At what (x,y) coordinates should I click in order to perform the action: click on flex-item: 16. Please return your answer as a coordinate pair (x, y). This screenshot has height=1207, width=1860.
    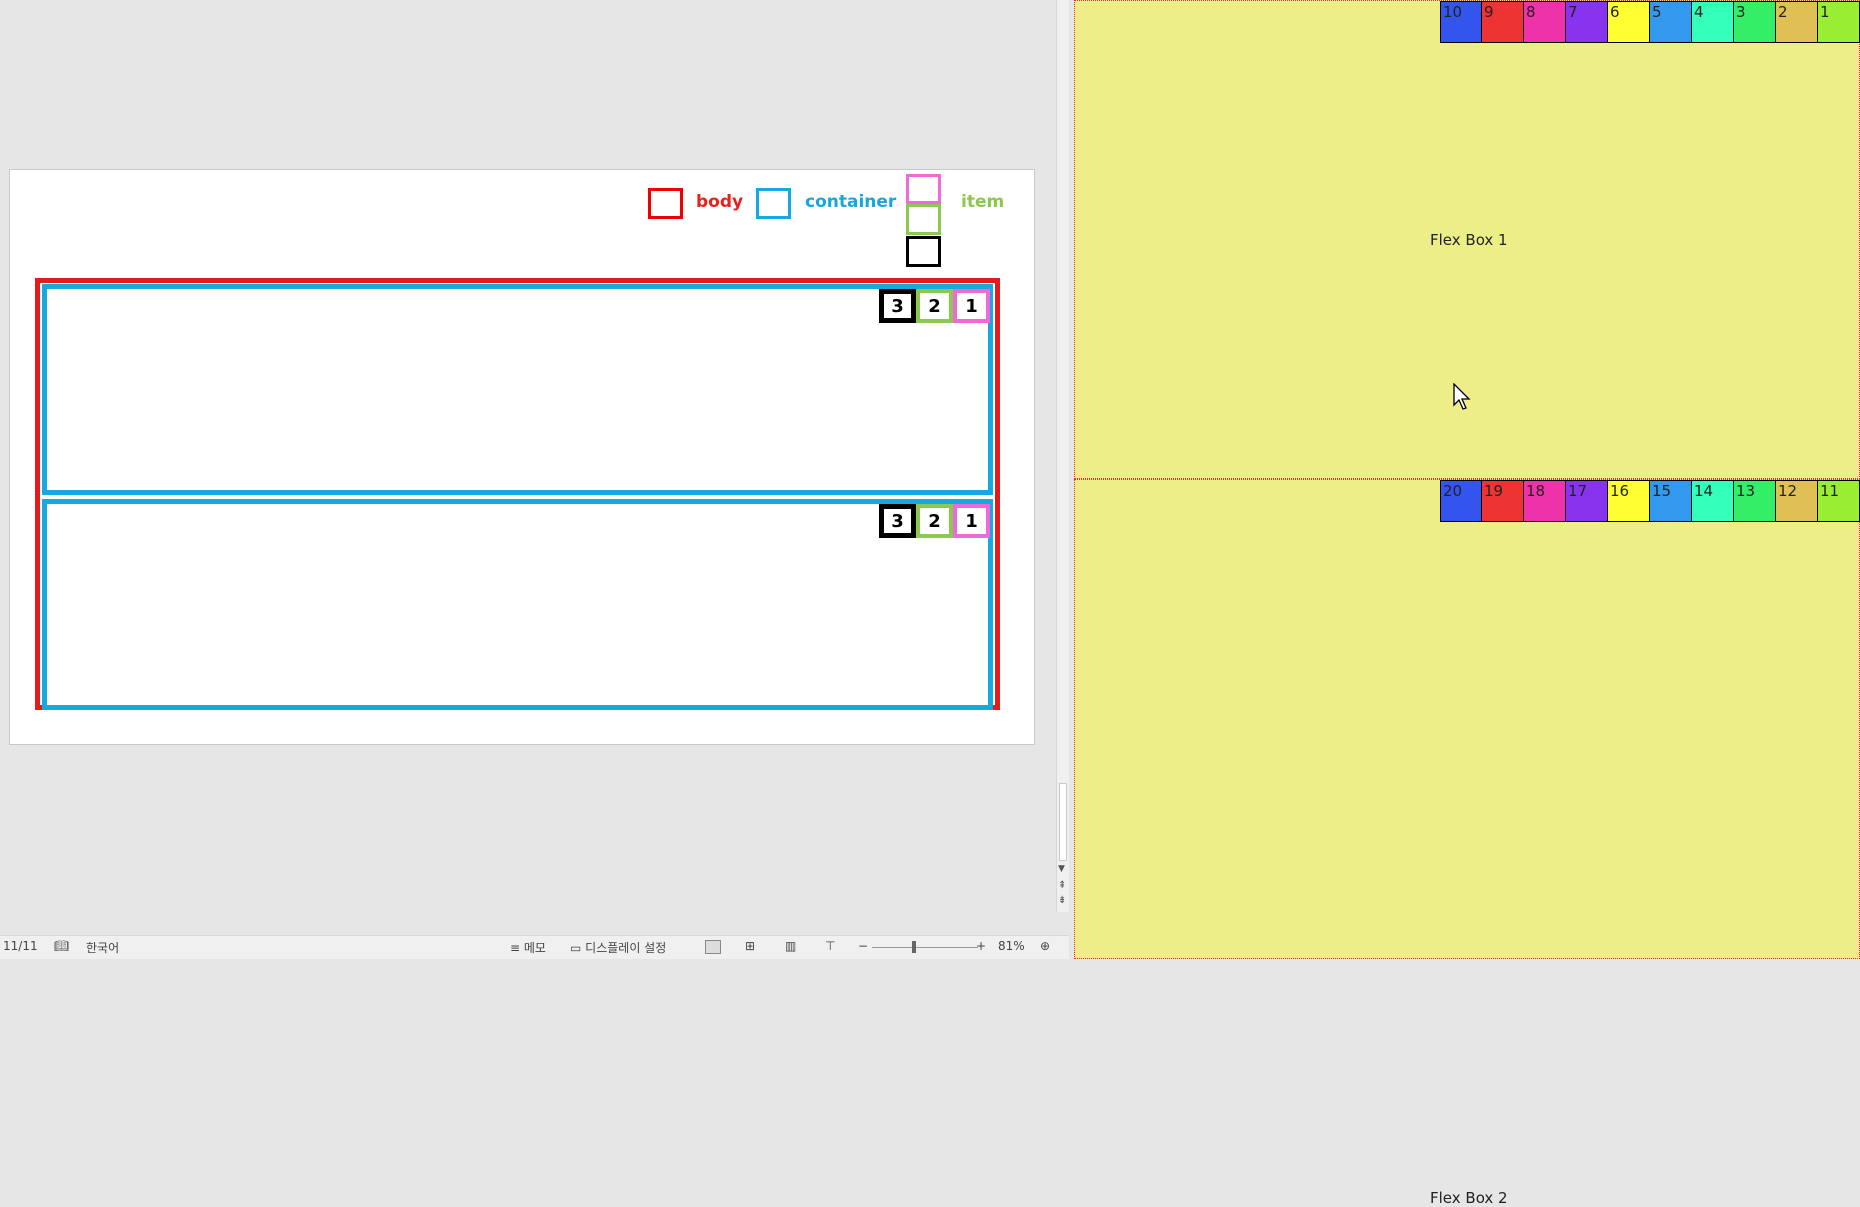
    Looking at the image, I should click on (1629, 501).